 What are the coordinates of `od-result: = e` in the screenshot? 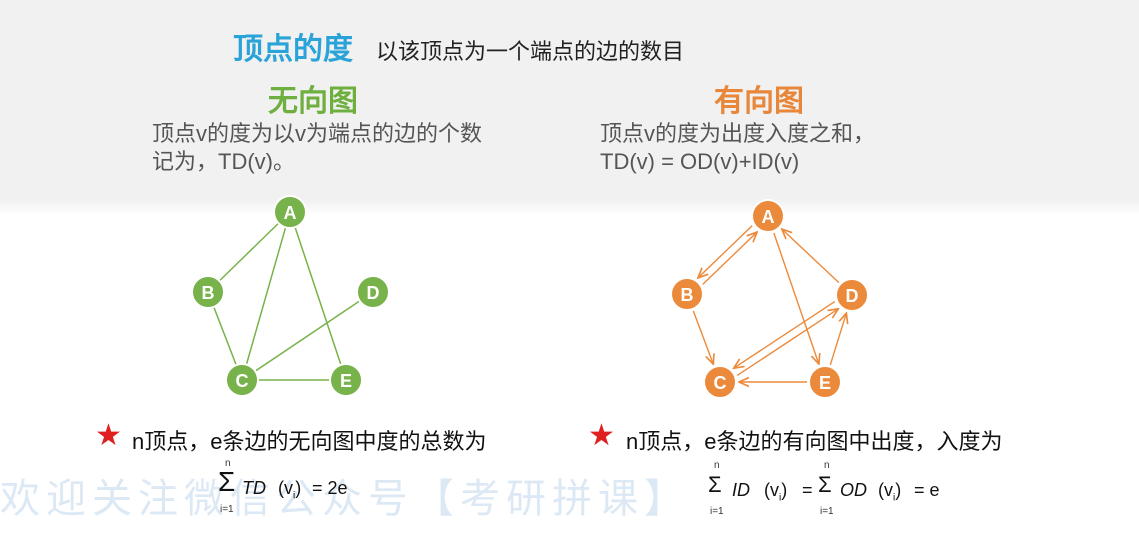 It's located at (927, 490).